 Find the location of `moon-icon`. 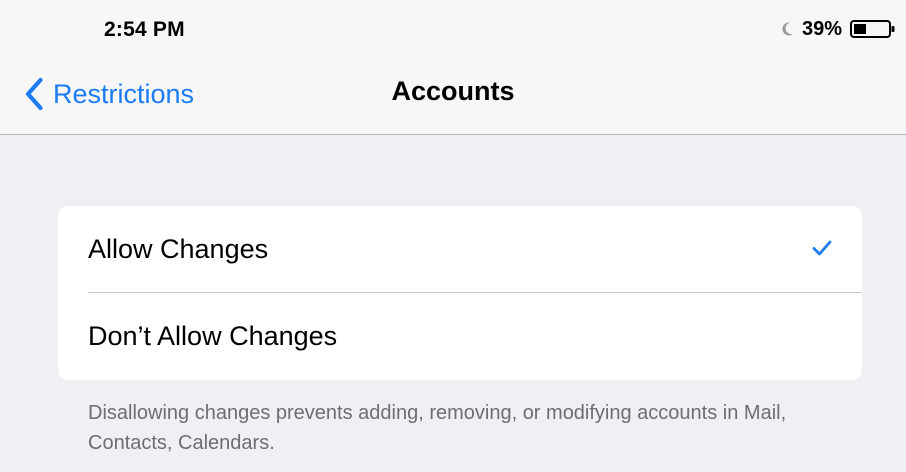

moon-icon is located at coordinates (788, 29).